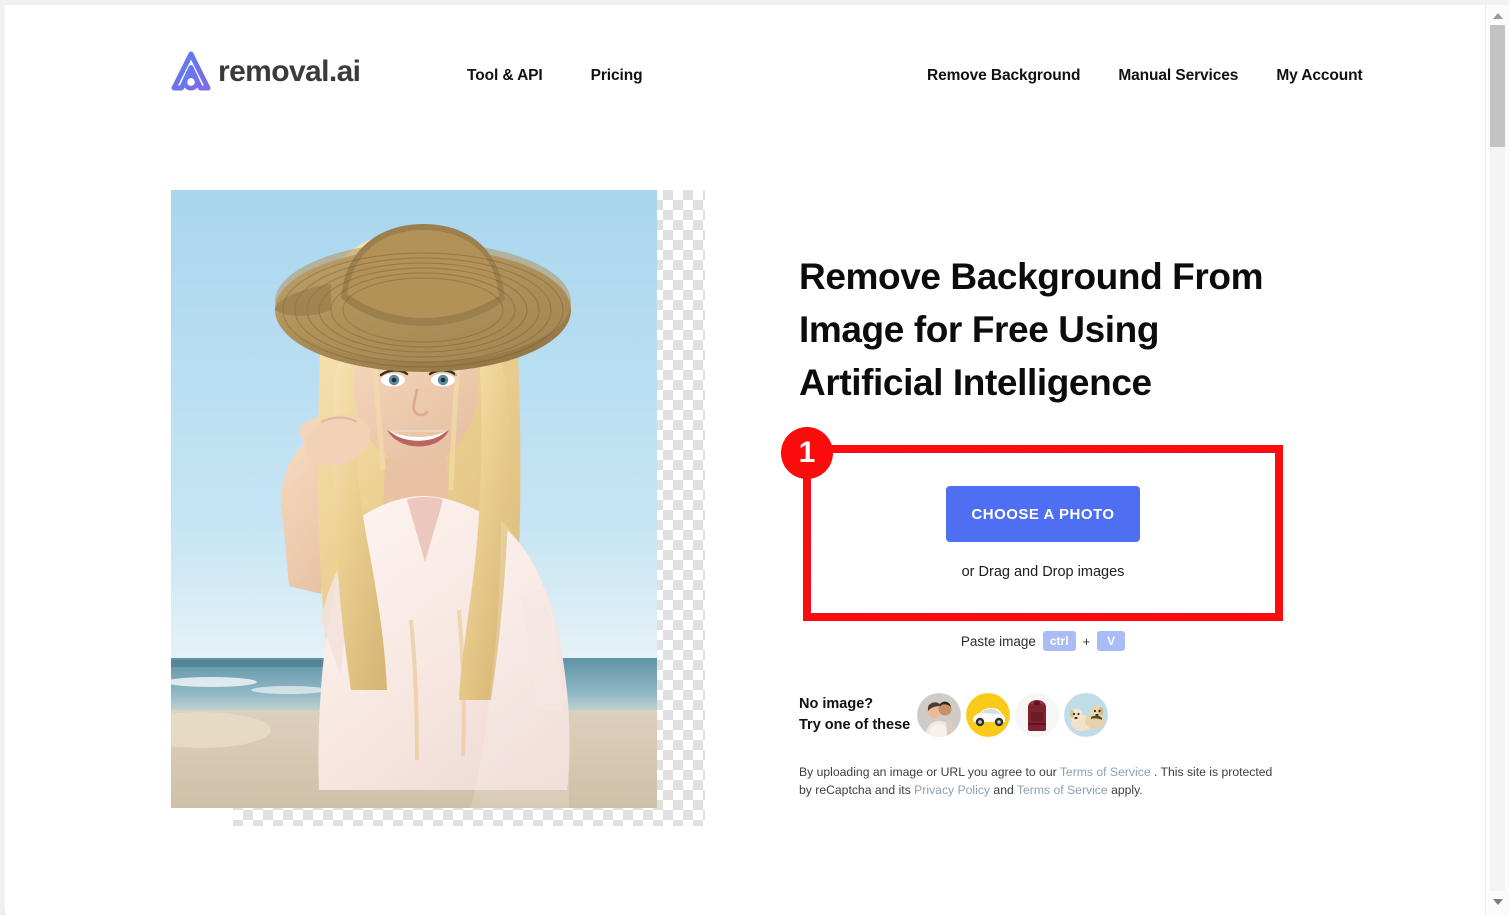 This screenshot has width=1509, height=915. I want to click on page-scrollbar, so click(1497, 460).